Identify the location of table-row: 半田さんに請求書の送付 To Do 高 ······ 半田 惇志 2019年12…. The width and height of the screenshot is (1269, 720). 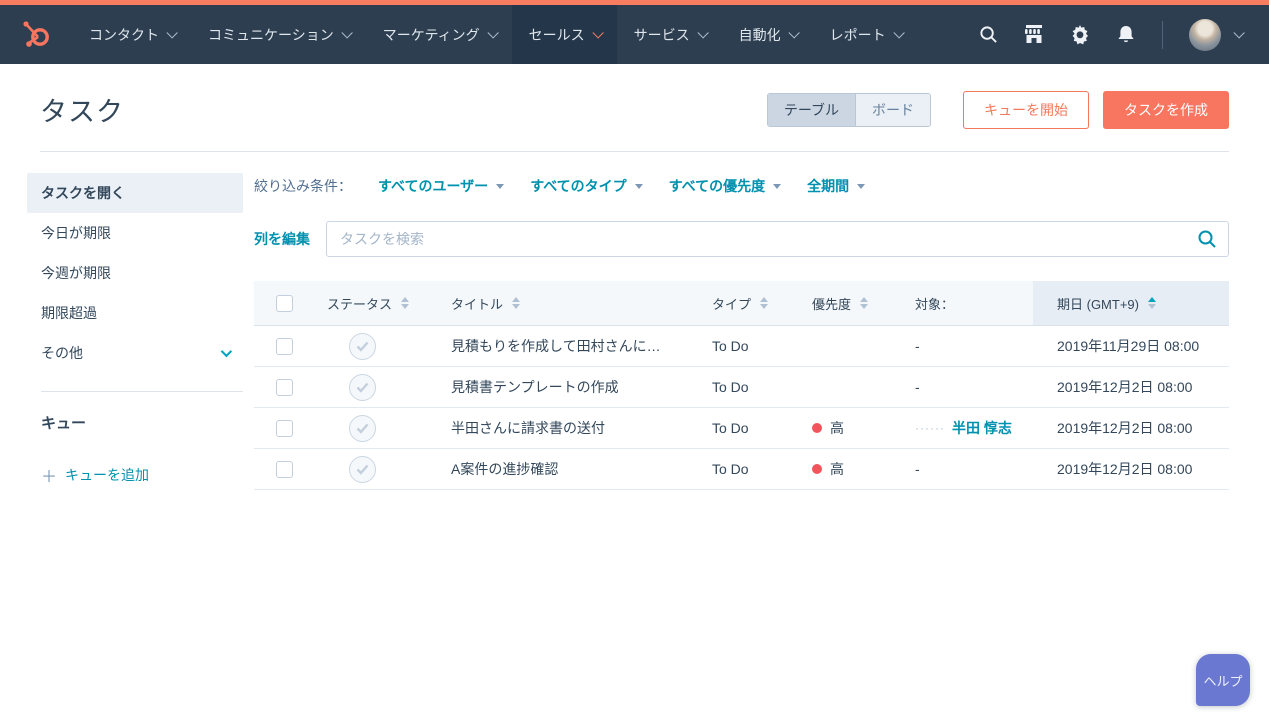
(741, 428).